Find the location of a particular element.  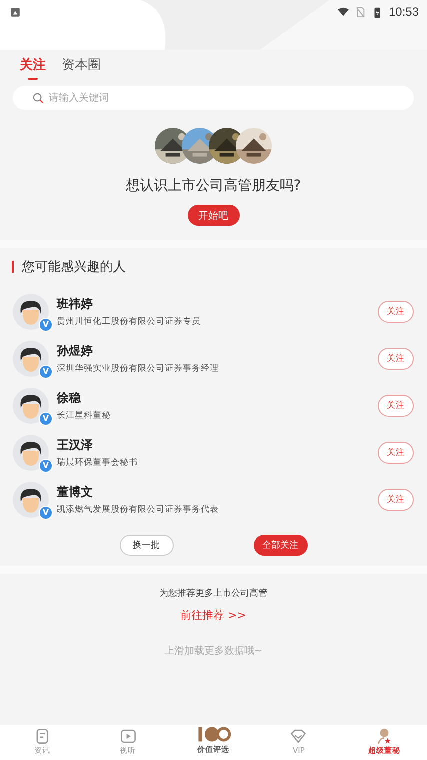

person-title: 瑞晨环保董事会秘书 is located at coordinates (98, 462).